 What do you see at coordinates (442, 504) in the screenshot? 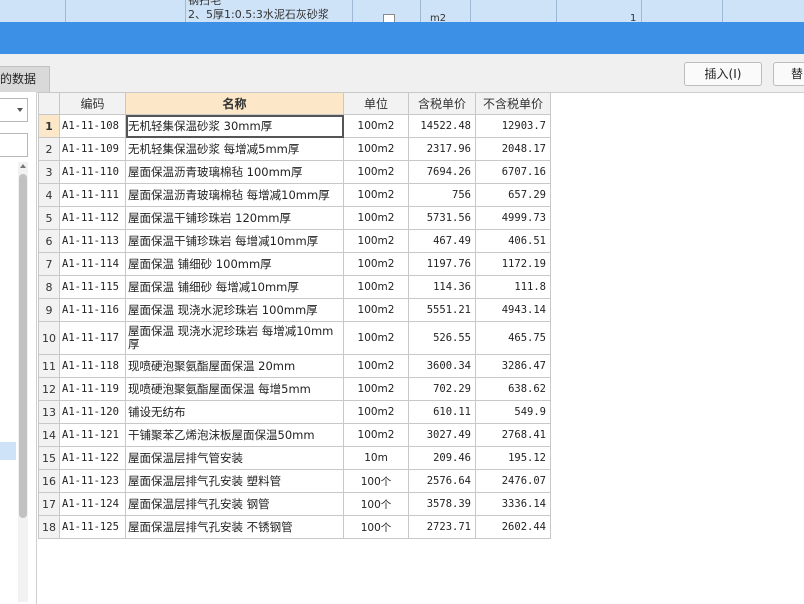
I see `cell-price-tax: 3578.39` at bounding box center [442, 504].